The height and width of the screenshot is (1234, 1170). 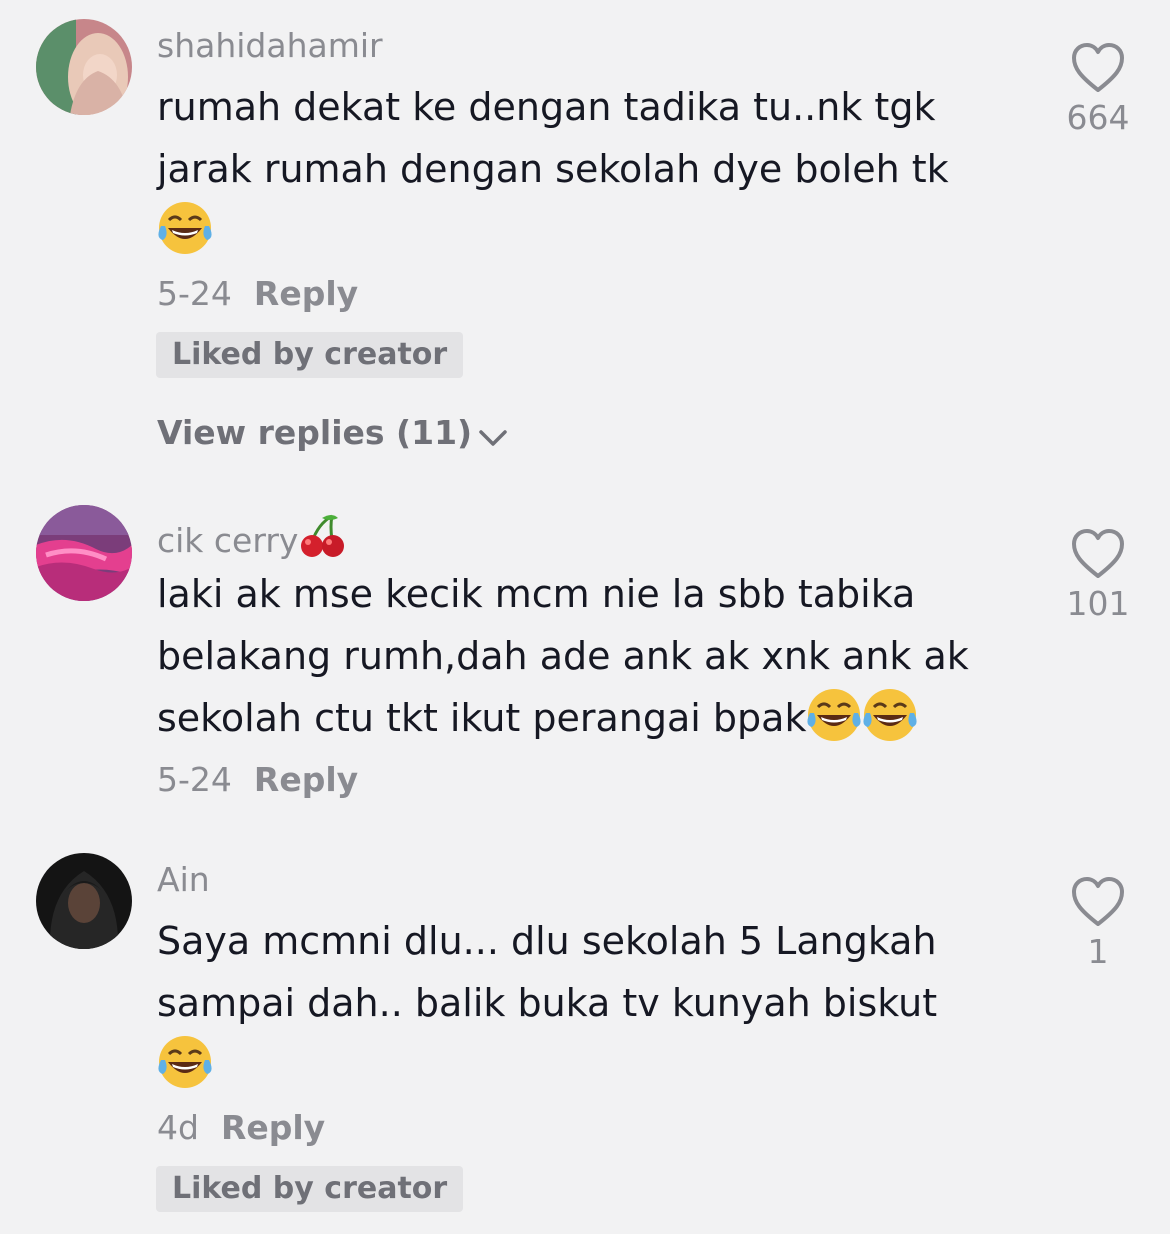 I want to click on comment-text-line: jarak rumah dengan sekolah dye boleh tk, so click(x=553, y=169).